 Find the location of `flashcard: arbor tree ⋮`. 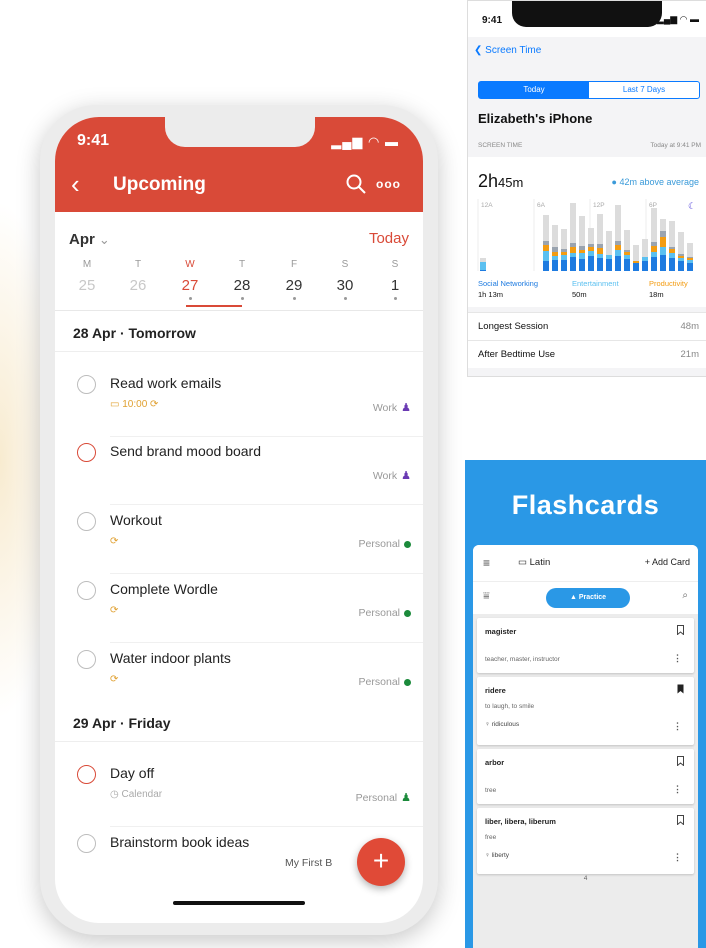

flashcard: arbor tree ⋮ is located at coordinates (585, 776).